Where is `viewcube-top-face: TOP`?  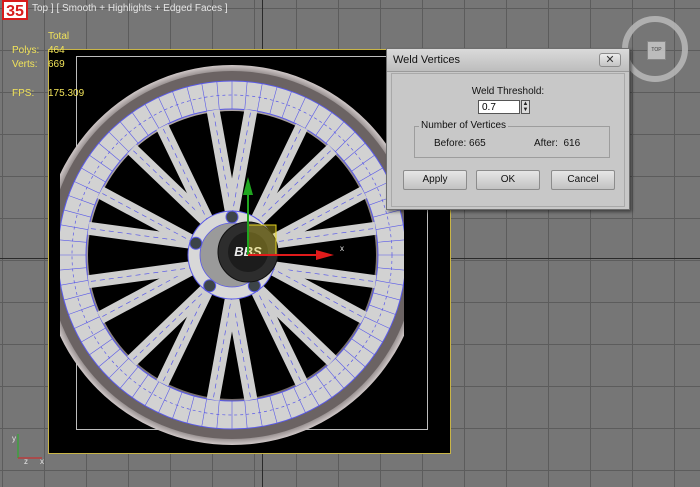
viewcube-top-face: TOP is located at coordinates (656, 50).